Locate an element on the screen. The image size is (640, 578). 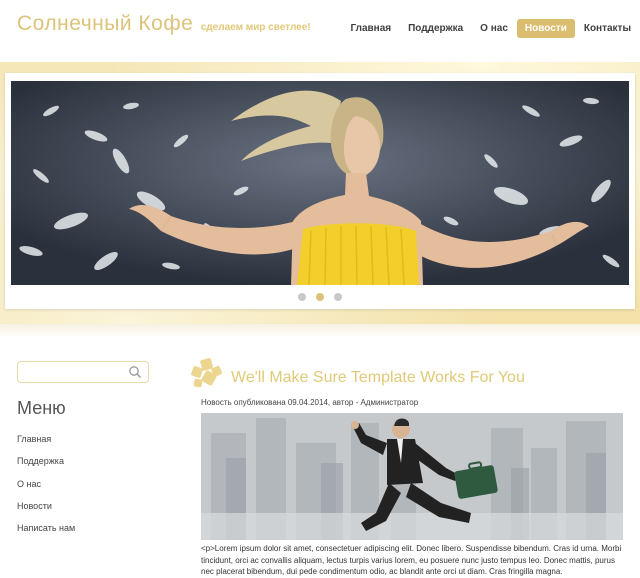
post-title: We'll Make Sure Template Works For You is located at coordinates (378, 378).